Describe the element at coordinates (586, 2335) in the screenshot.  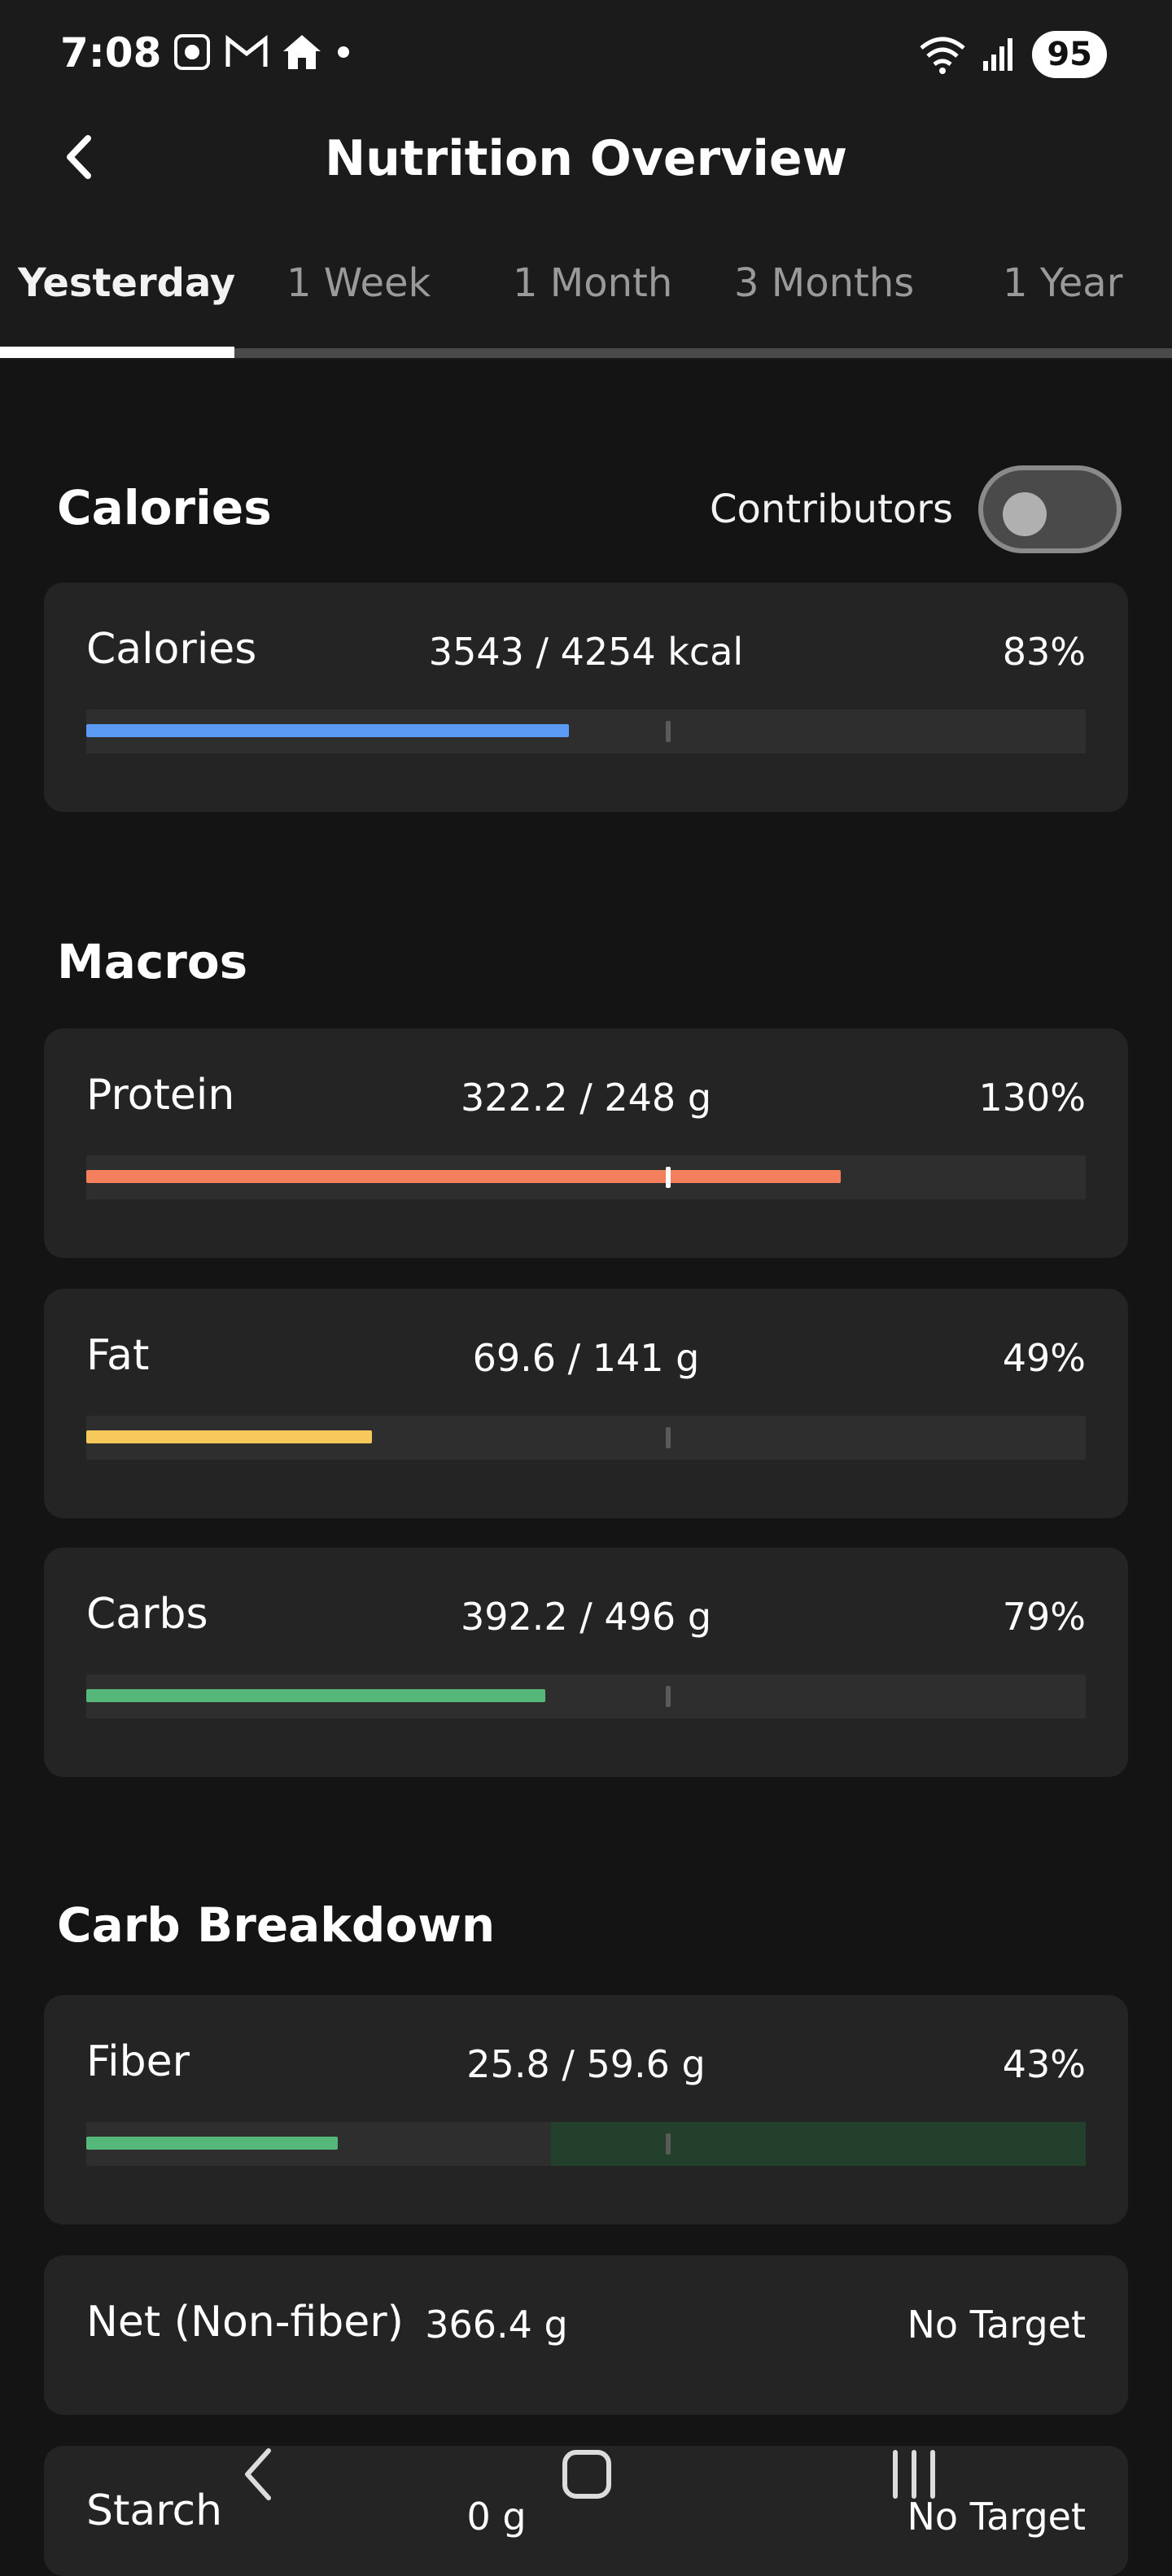
I see `net-carbs-card: Net (Non-fiber) 366.4 g No Target` at that location.